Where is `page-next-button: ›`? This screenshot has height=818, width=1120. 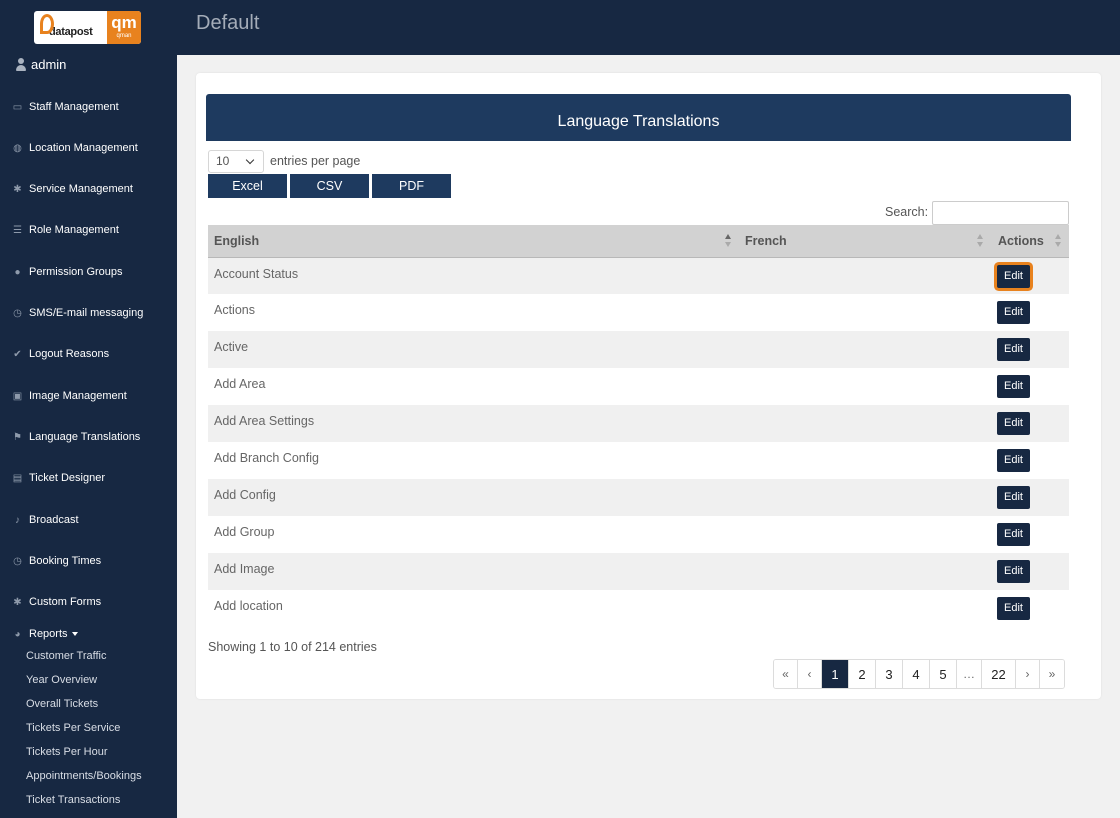
page-next-button: › is located at coordinates (1028, 674).